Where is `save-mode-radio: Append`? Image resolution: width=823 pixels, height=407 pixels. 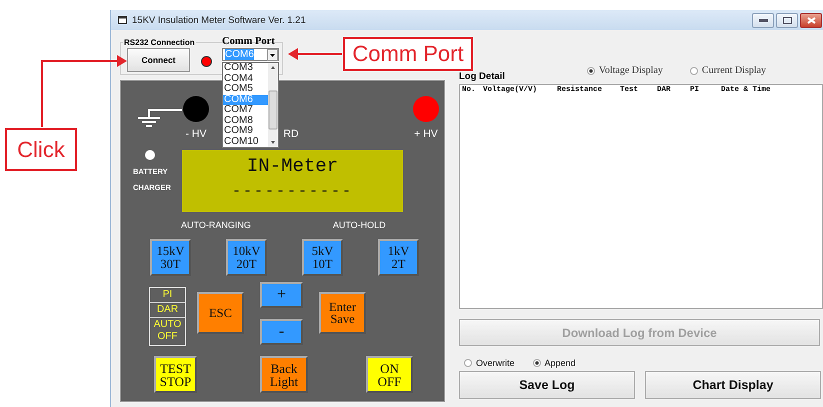
save-mode-radio: Append is located at coordinates (554, 362).